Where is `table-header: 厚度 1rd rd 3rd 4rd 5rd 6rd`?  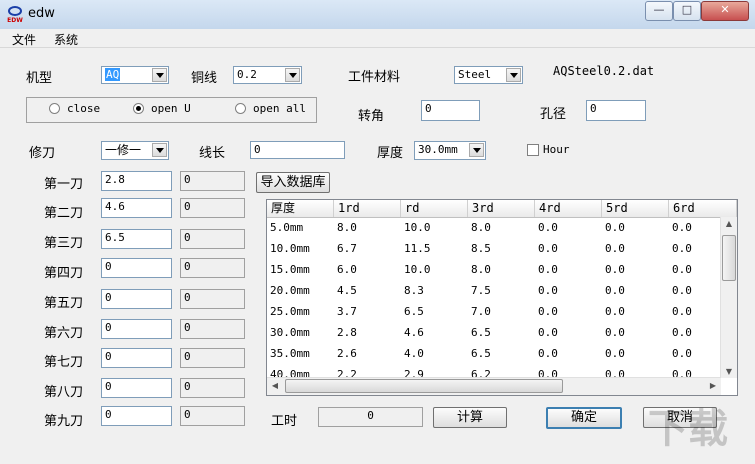 table-header: 厚度 1rd rd 3rd 4rd 5rd 6rd is located at coordinates (502, 209).